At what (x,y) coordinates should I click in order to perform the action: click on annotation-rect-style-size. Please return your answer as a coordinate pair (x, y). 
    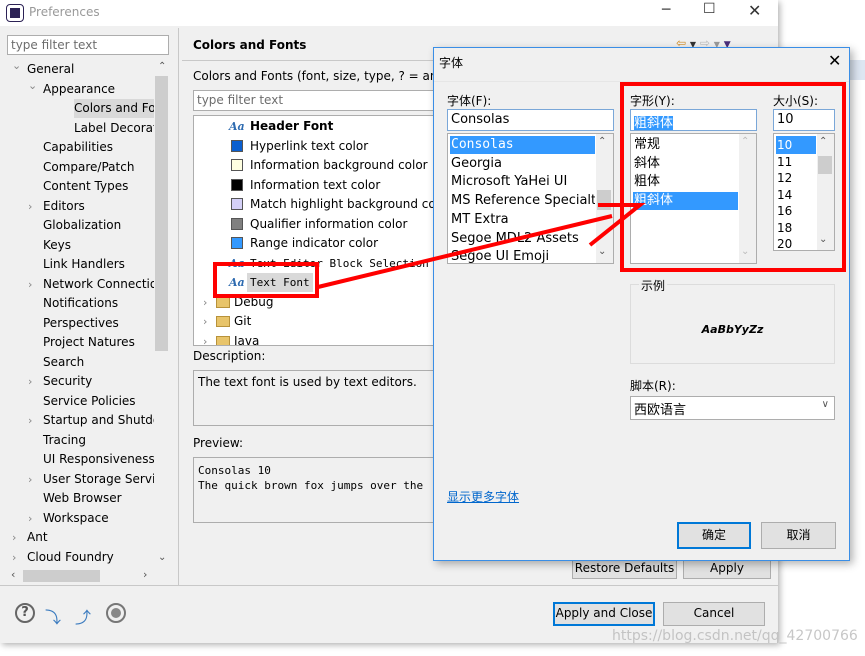
    Looking at the image, I should click on (733, 177).